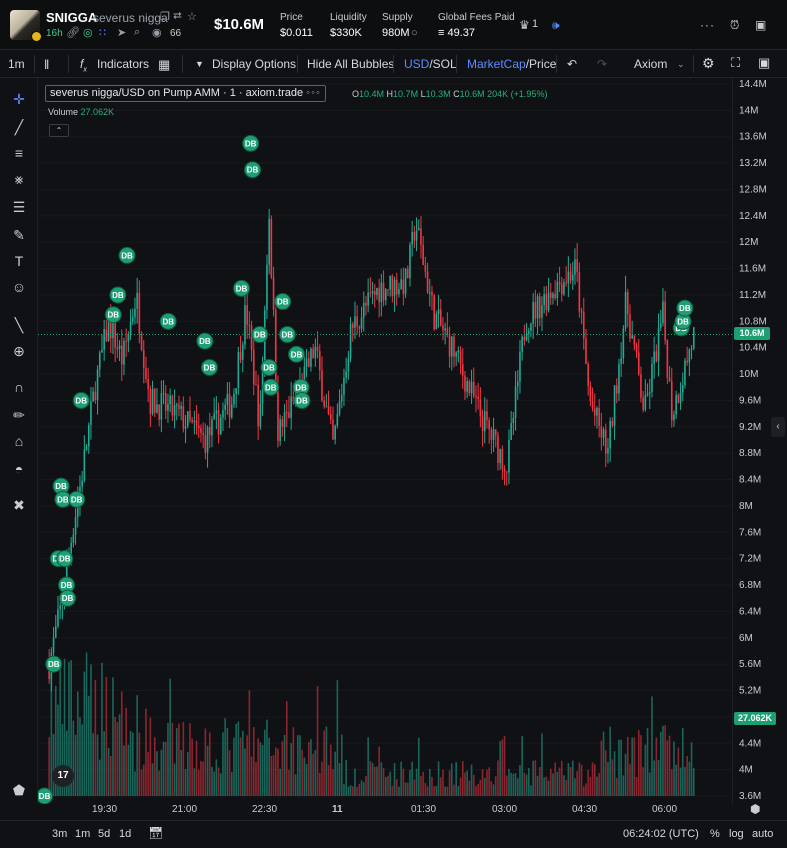 The width and height of the screenshot is (787, 848). Describe the element at coordinates (313, 93) in the screenshot. I see `legend-more-icon: ◦◦◦` at that location.